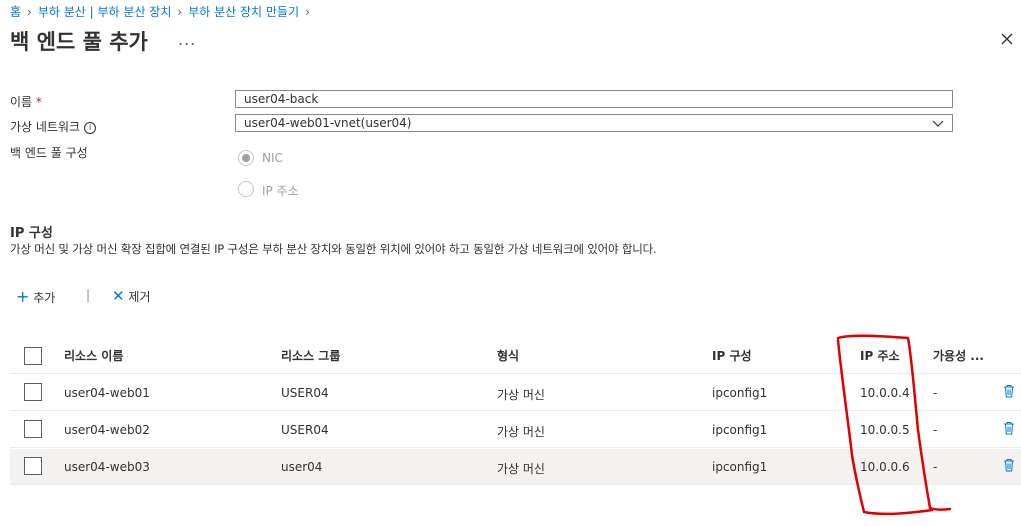  I want to click on pool-config-label: 백 엔드 풀 구성, so click(49, 153).